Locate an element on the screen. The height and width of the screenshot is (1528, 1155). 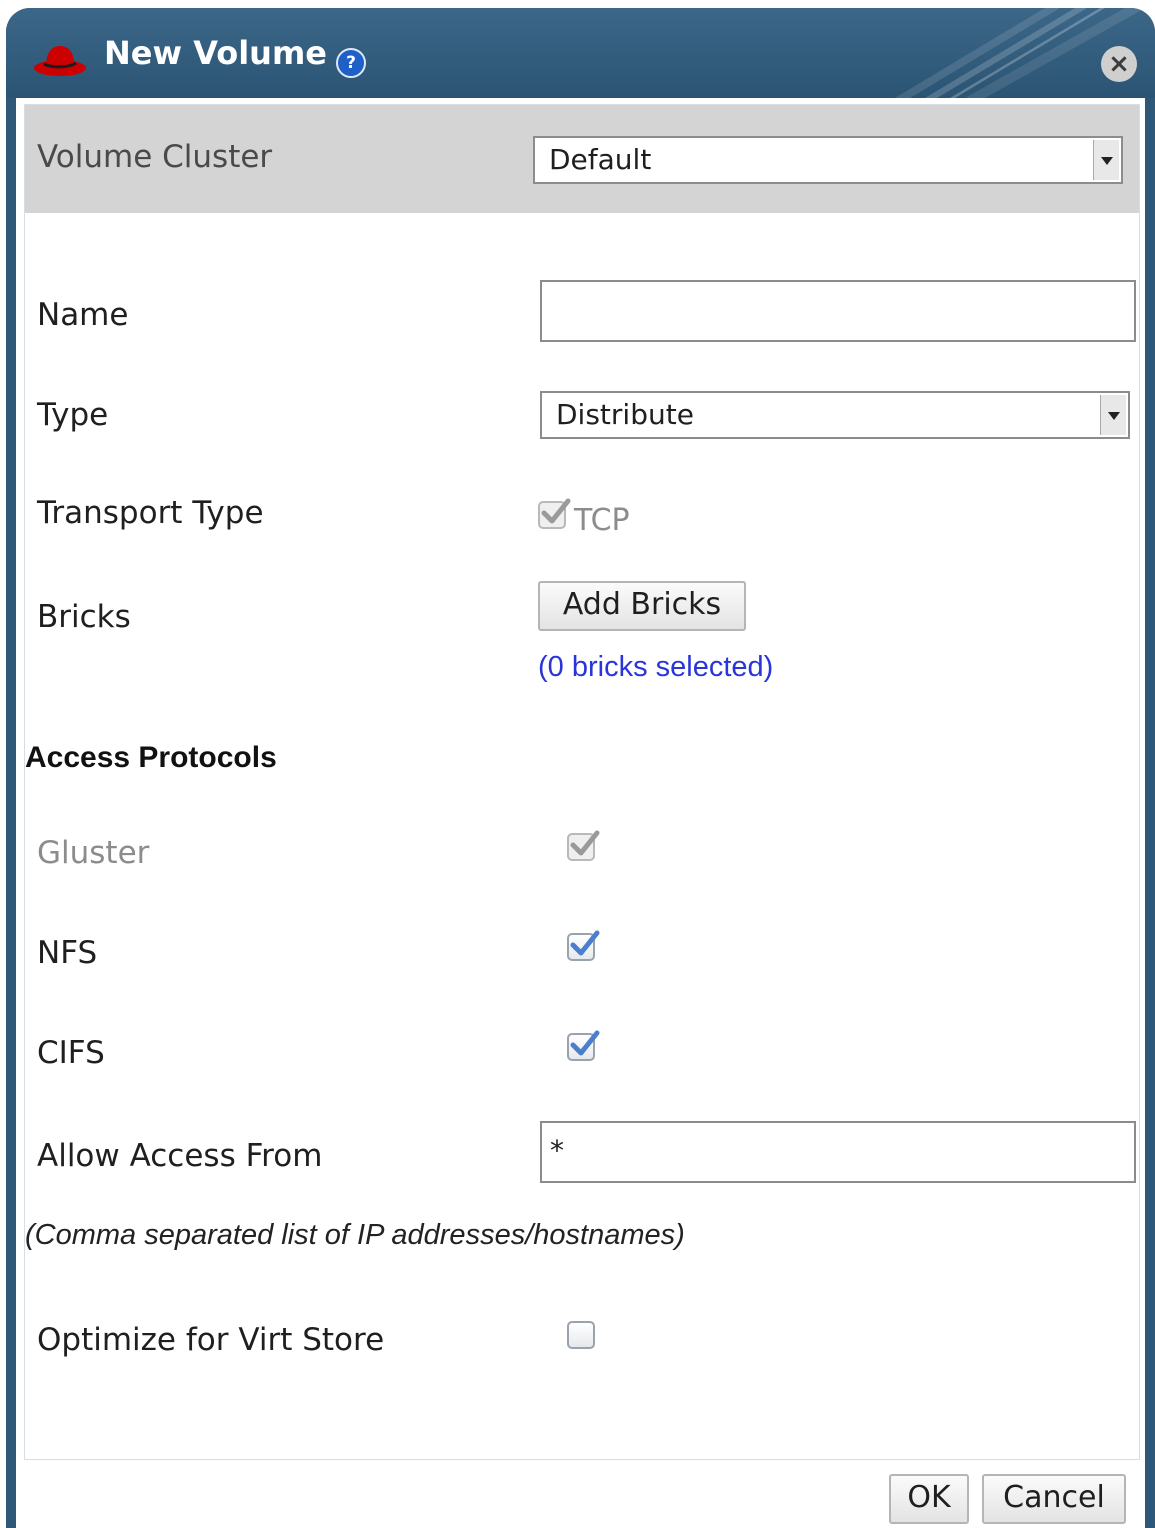
tcp-checkbox is located at coordinates (554, 513).